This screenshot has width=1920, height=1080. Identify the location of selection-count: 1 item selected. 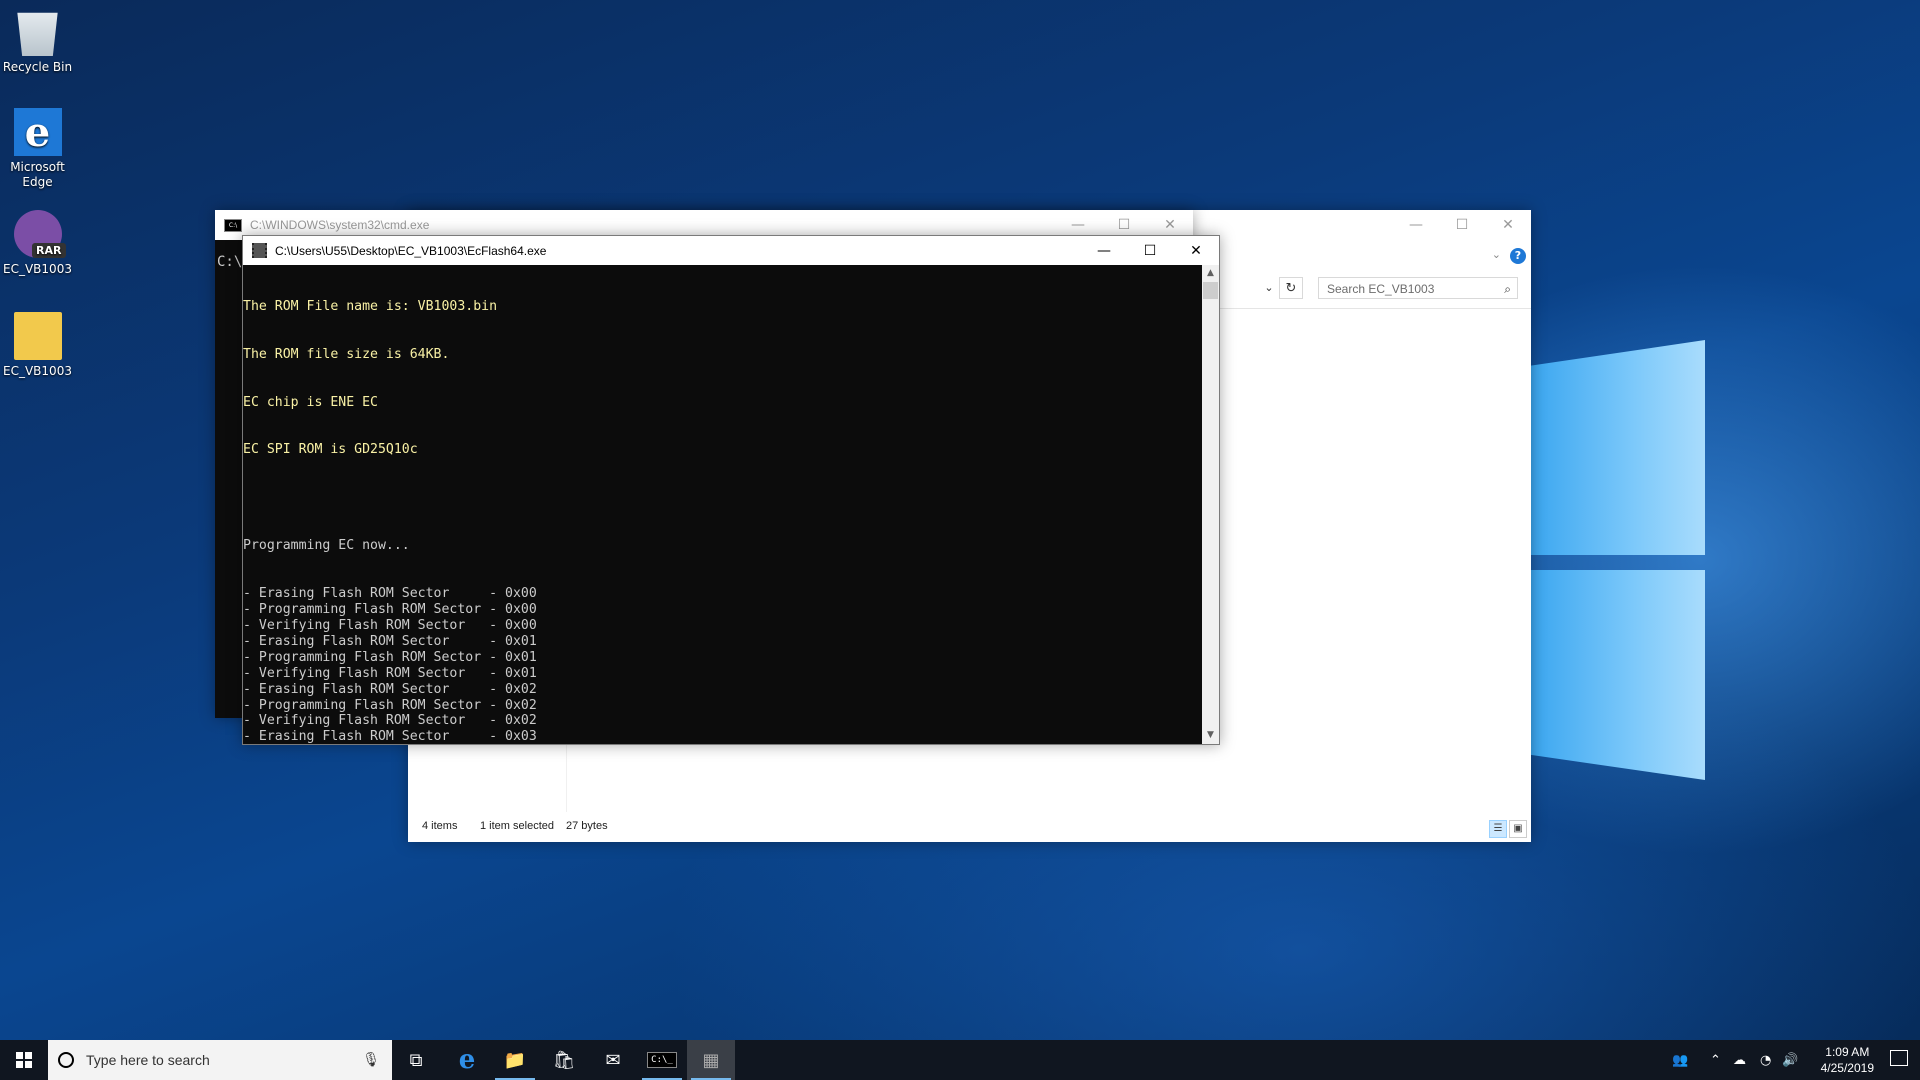
(517, 826).